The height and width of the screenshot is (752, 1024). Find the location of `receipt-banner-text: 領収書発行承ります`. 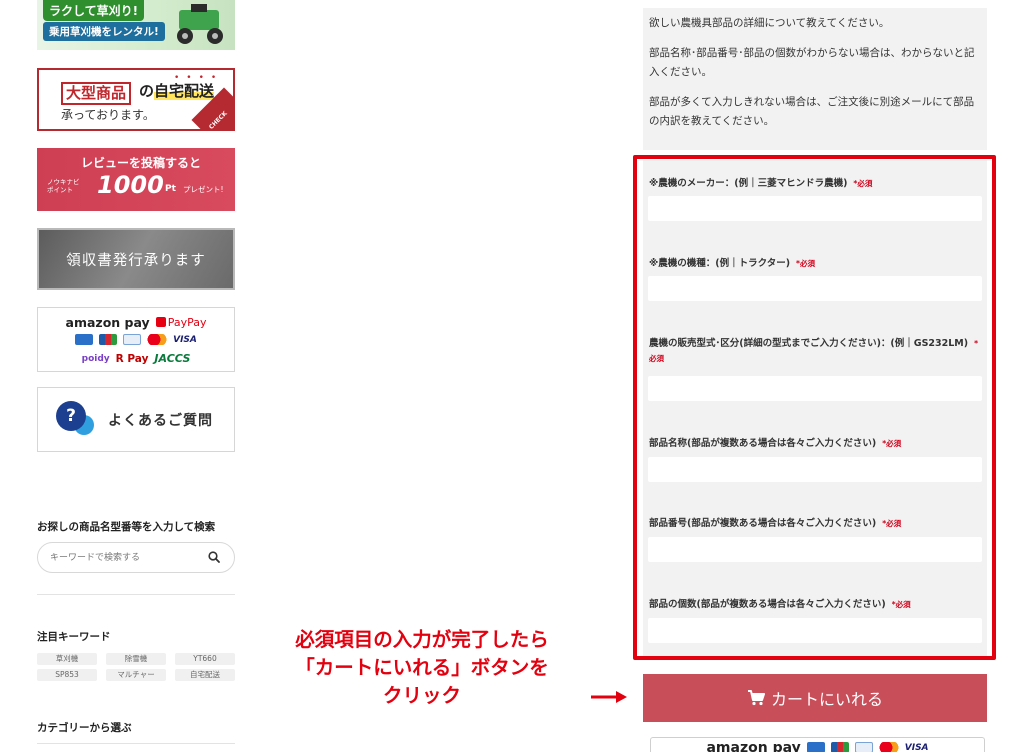

receipt-banner-text: 領収書発行承ります is located at coordinates (136, 261).